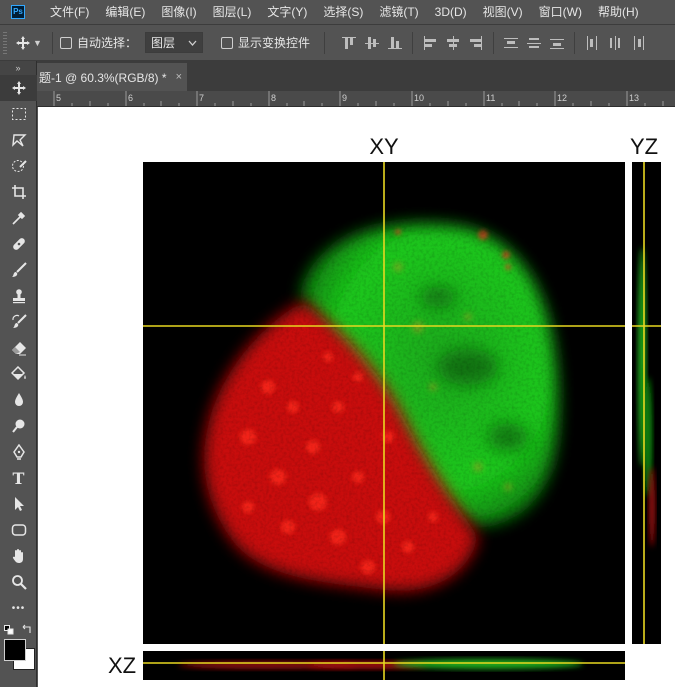 The image size is (675, 687). I want to click on menu-image: 图像(I), so click(178, 12).